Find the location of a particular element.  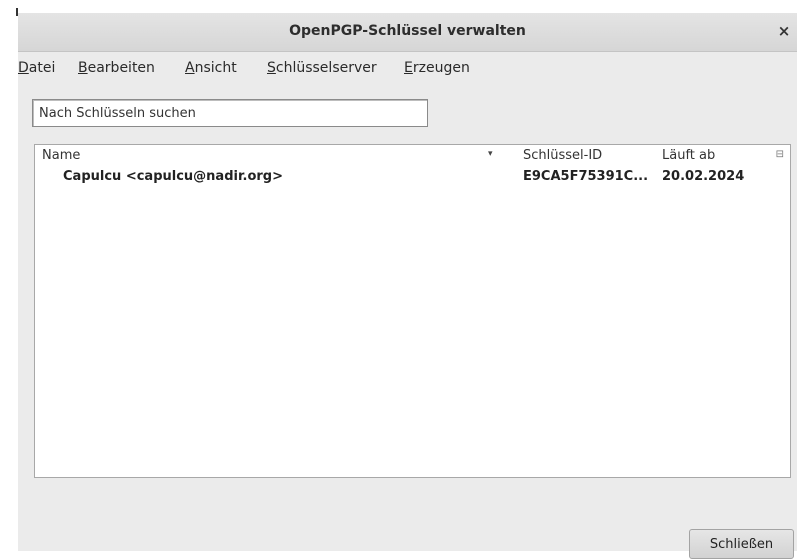

window-title: OpenPGP-Schlüssel verwalten is located at coordinates (407, 31).